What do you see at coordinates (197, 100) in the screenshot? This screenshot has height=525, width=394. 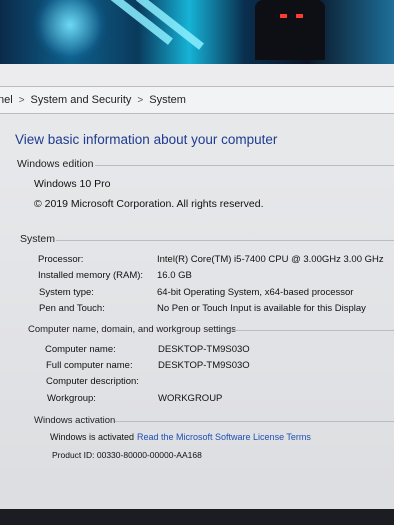 I see `address-bar: nel > System and Security > System` at bounding box center [197, 100].